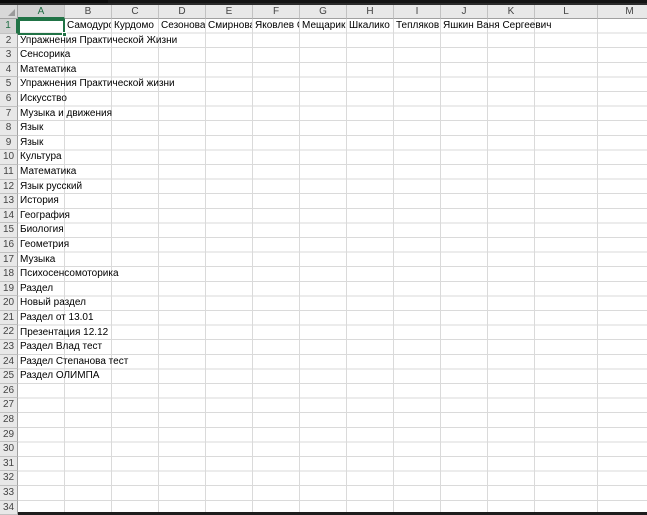 The image size is (647, 515). Describe the element at coordinates (97, 41) in the screenshot. I see `cell-a2: Упражнения Практической Жизни` at that location.